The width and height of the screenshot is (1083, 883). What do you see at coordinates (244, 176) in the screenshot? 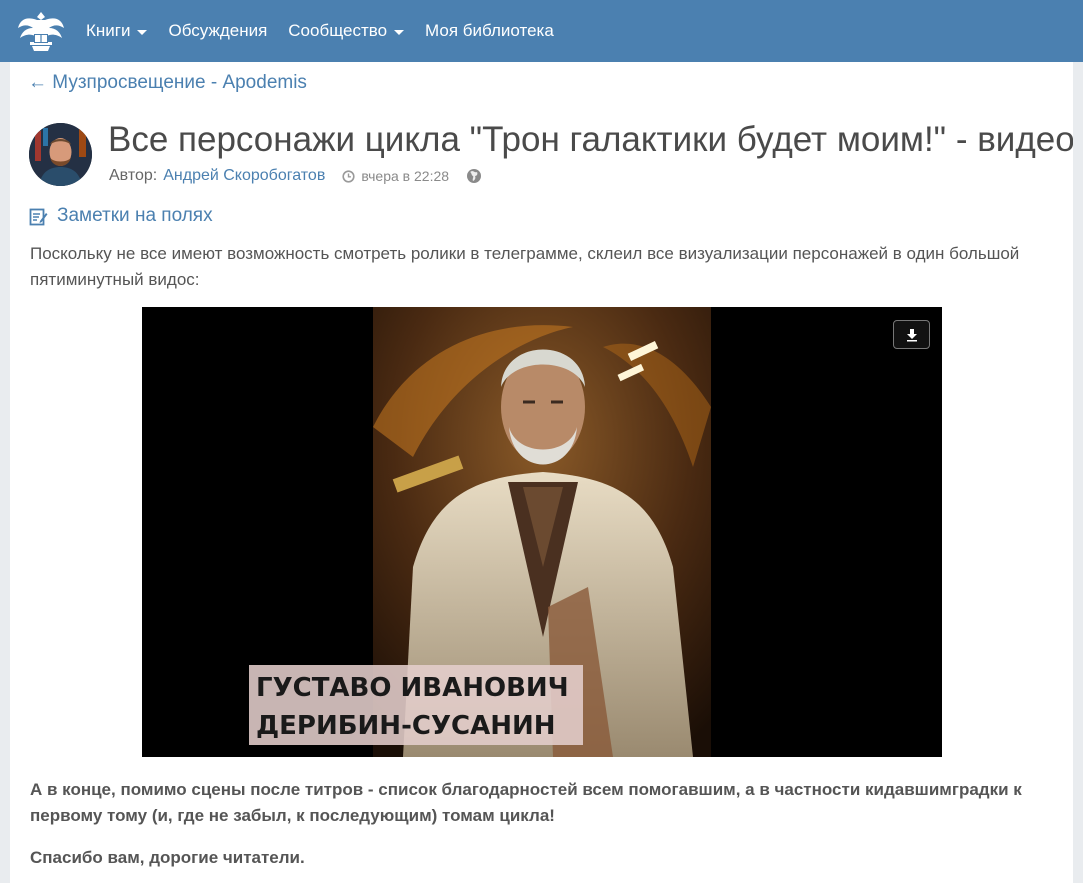
I see `author-link: Андрей Скоробогатов` at bounding box center [244, 176].